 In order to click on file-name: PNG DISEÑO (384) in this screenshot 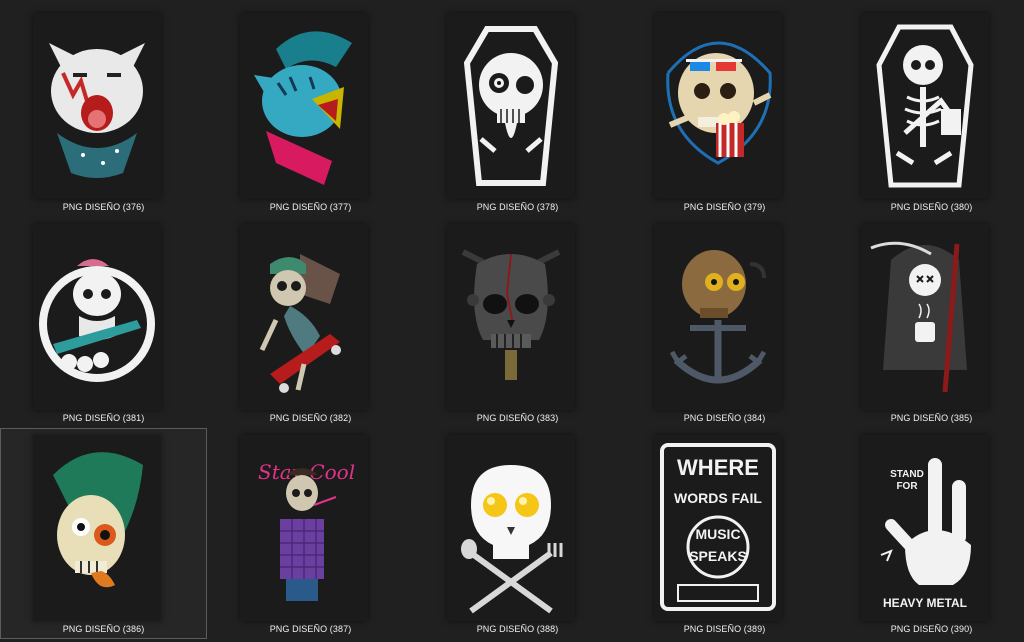, I will do `click(724, 418)`.